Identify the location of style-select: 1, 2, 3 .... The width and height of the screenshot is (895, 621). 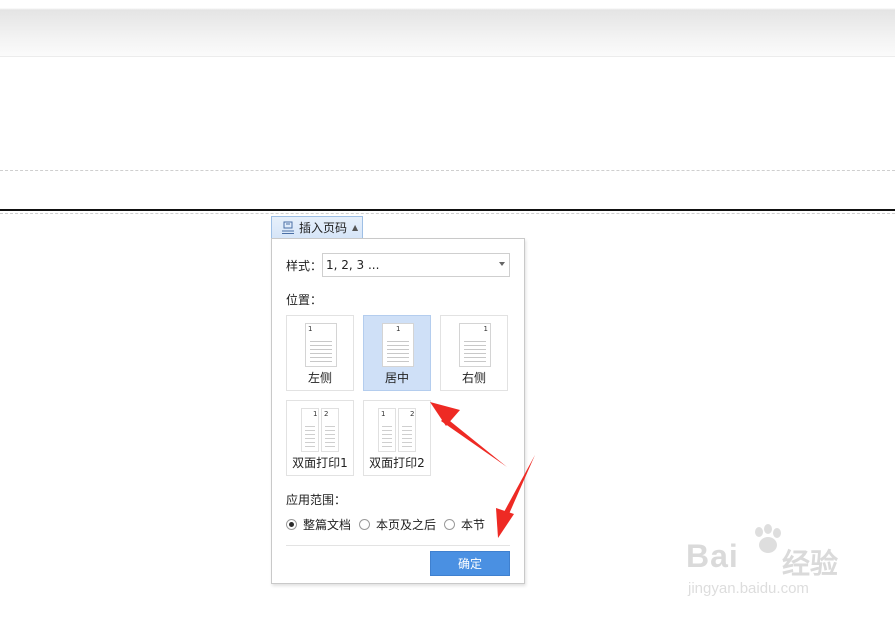
(416, 265).